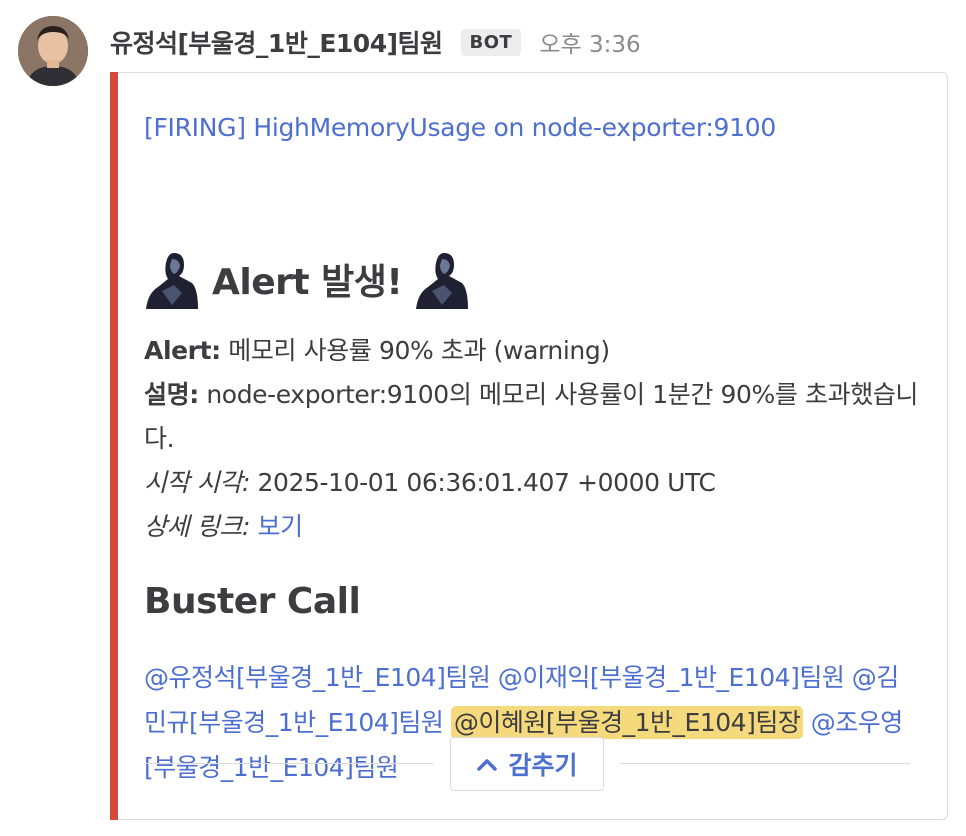 This screenshot has height=836, width=966. What do you see at coordinates (415, 350) in the screenshot?
I see `alert-value: 메모리 사용률 90% 초과 (warning)` at bounding box center [415, 350].